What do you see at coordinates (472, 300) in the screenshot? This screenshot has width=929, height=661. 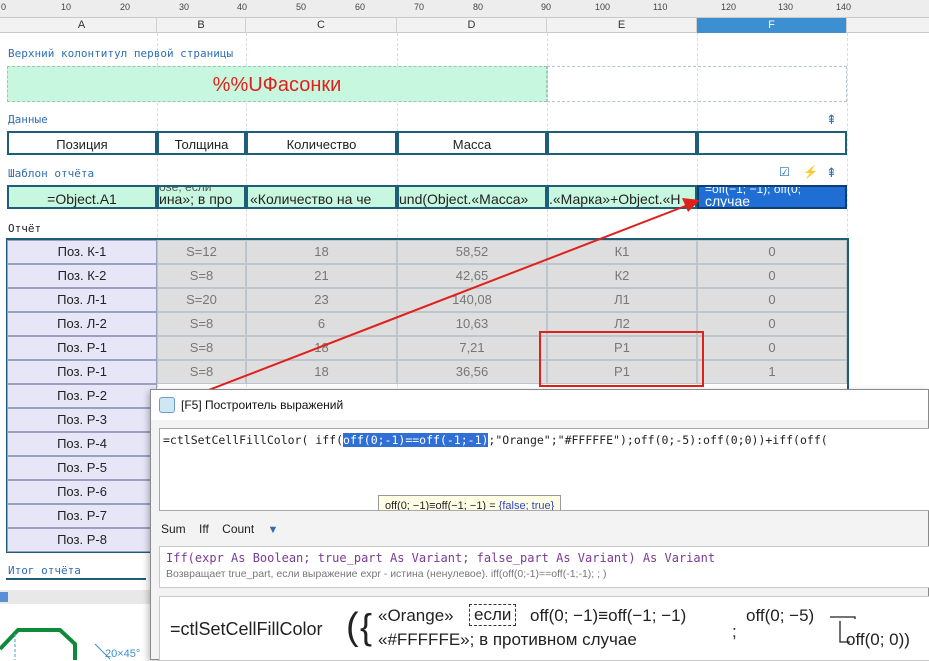 I see `report-cell-mass: 140,08` at bounding box center [472, 300].